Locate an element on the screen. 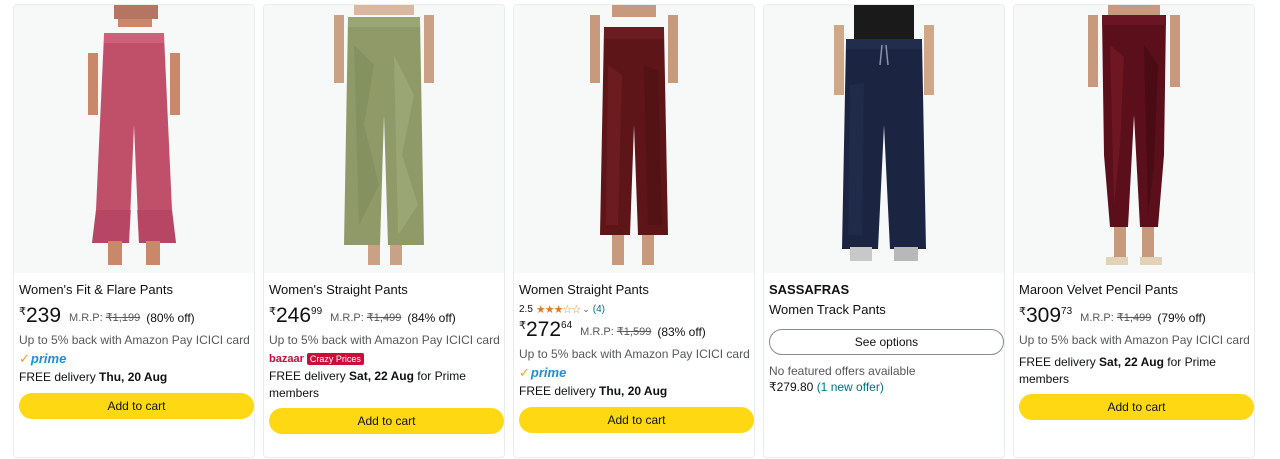 This screenshot has height=459, width=1280. price-whole: 272 is located at coordinates (544, 329).